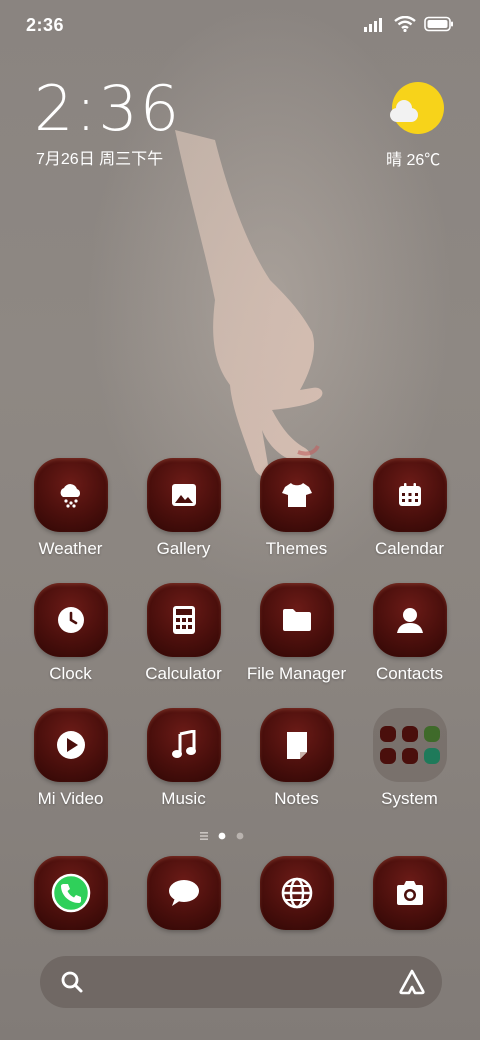 The height and width of the screenshot is (1040, 480). Describe the element at coordinates (70, 548) in the screenshot. I see `app-label: Weather` at that location.